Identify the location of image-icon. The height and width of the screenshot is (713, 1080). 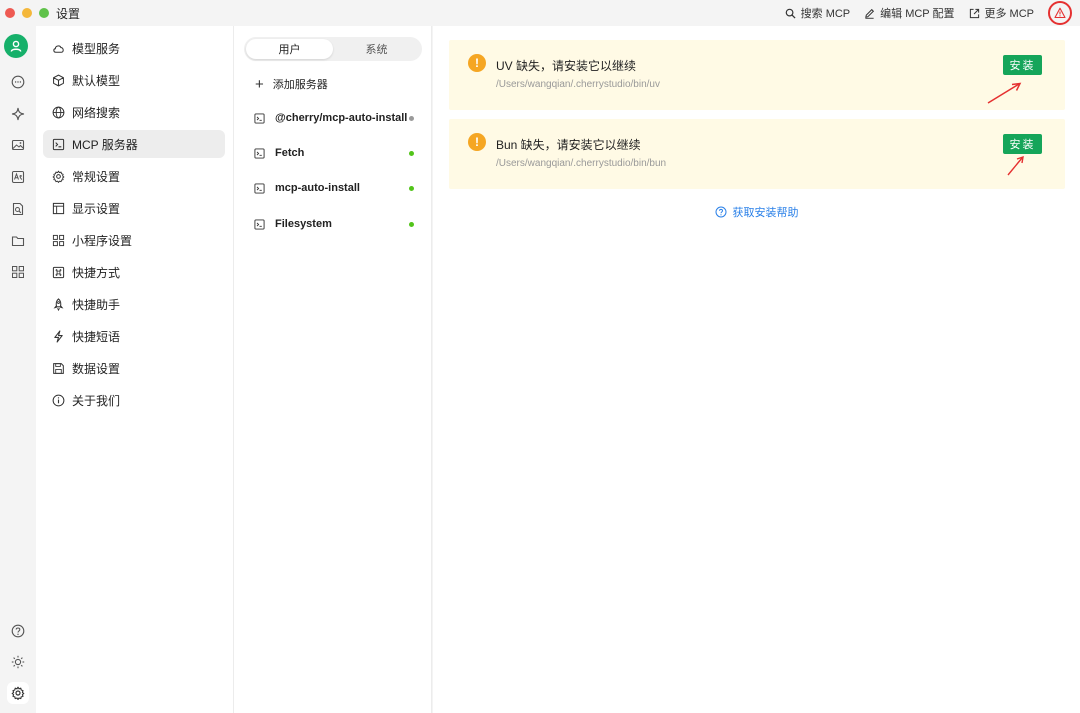
(18, 145).